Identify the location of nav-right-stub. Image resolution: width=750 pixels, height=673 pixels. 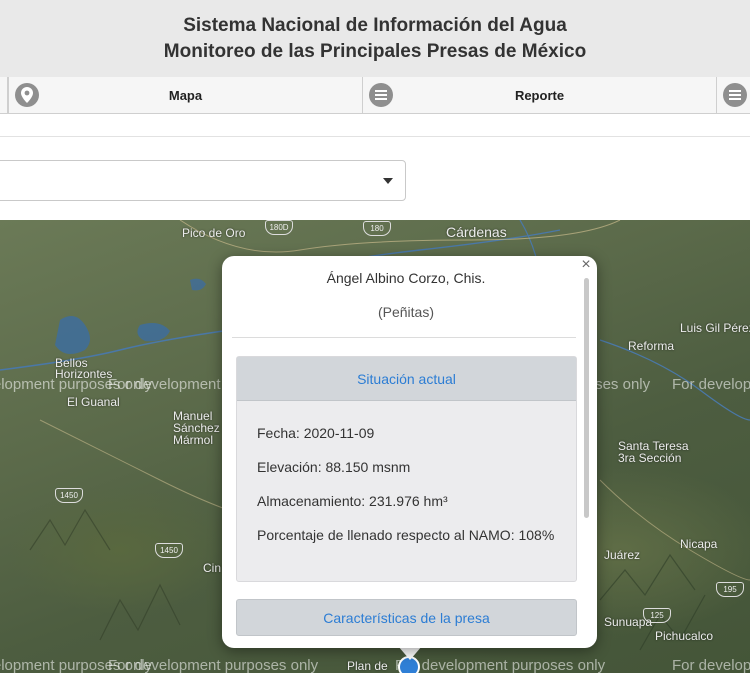
(733, 95).